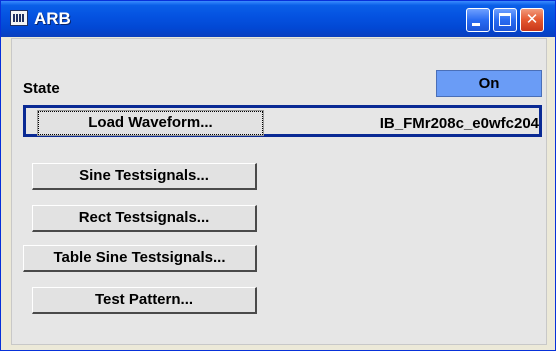  What do you see at coordinates (459, 123) in the screenshot?
I see `waveform-file-name: IB_FMr208c_e0wfc204` at bounding box center [459, 123].